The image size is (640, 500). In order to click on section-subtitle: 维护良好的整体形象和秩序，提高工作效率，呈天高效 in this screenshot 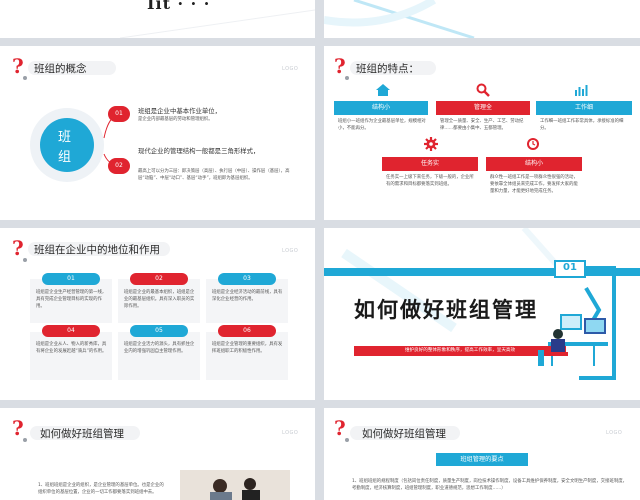, I will do `click(460, 351)`.